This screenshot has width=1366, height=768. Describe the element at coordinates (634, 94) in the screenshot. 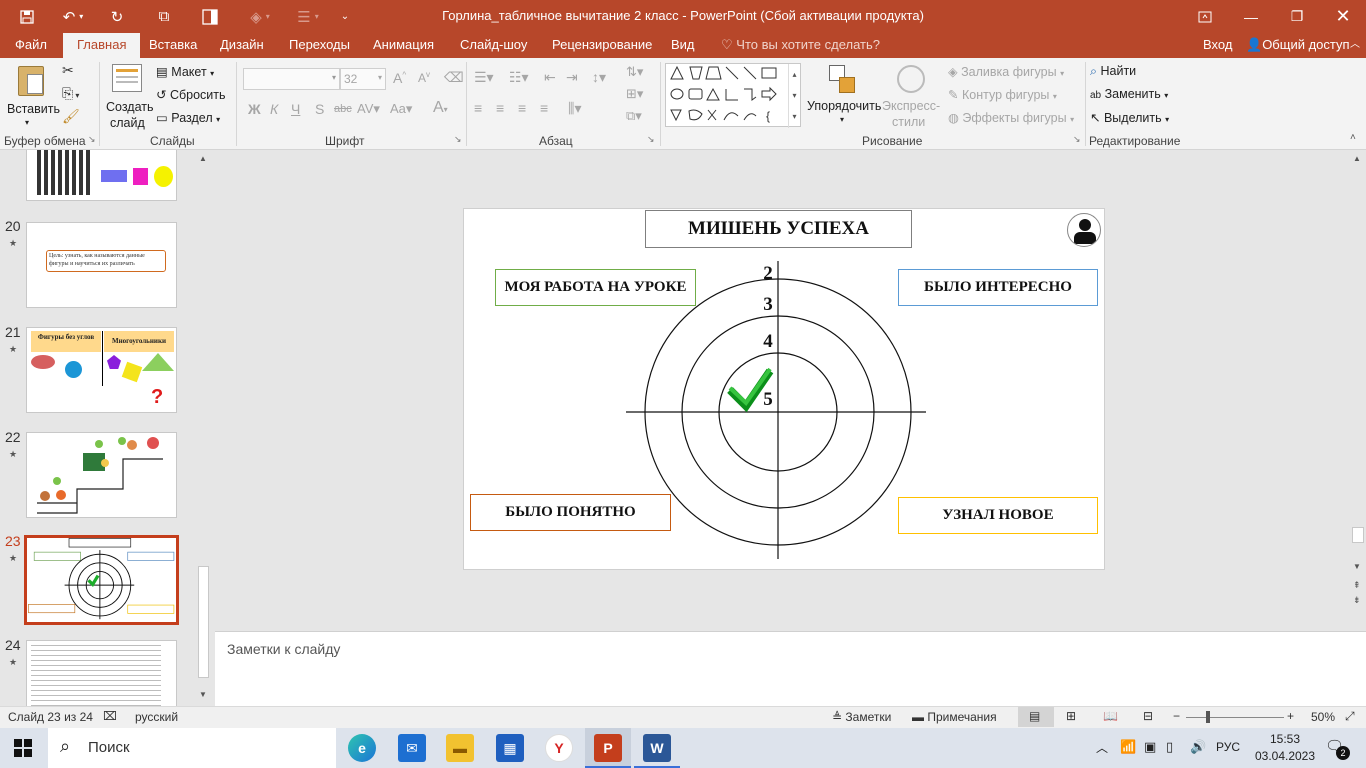

I see `align-text-icon: ⊞▾` at that location.